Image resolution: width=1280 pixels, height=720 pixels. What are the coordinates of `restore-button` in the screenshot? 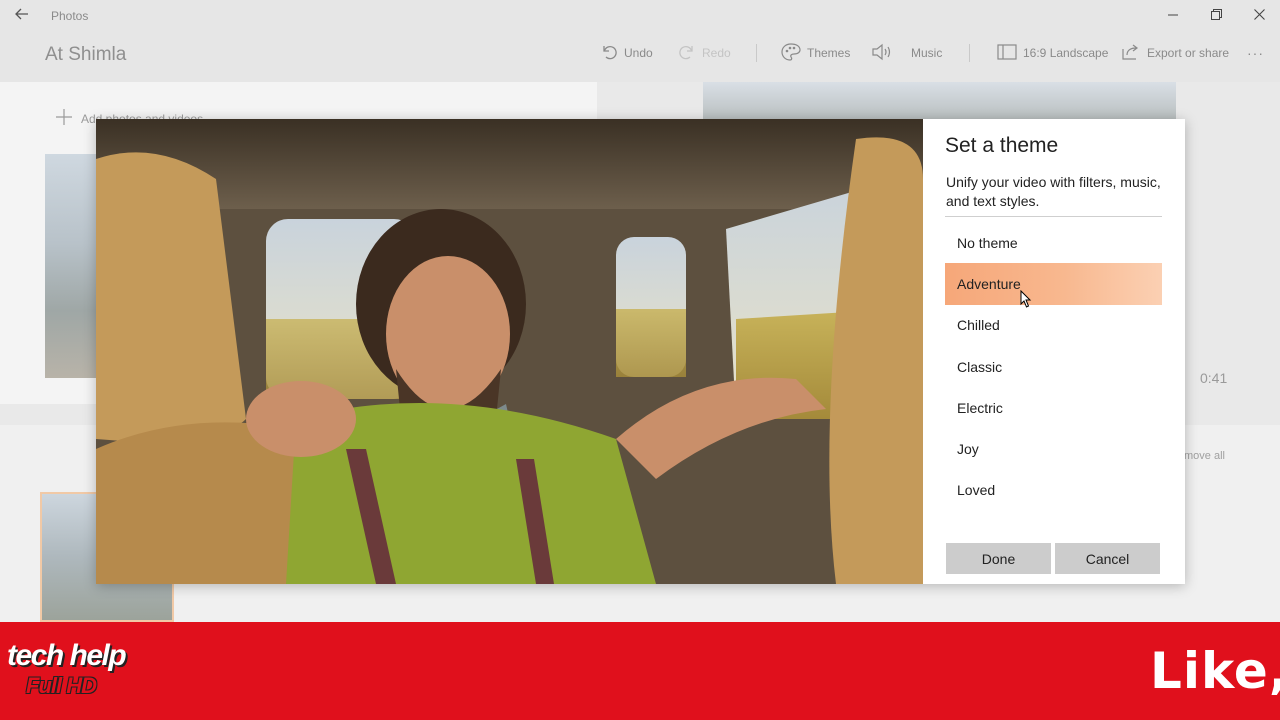 It's located at (1216, 16).